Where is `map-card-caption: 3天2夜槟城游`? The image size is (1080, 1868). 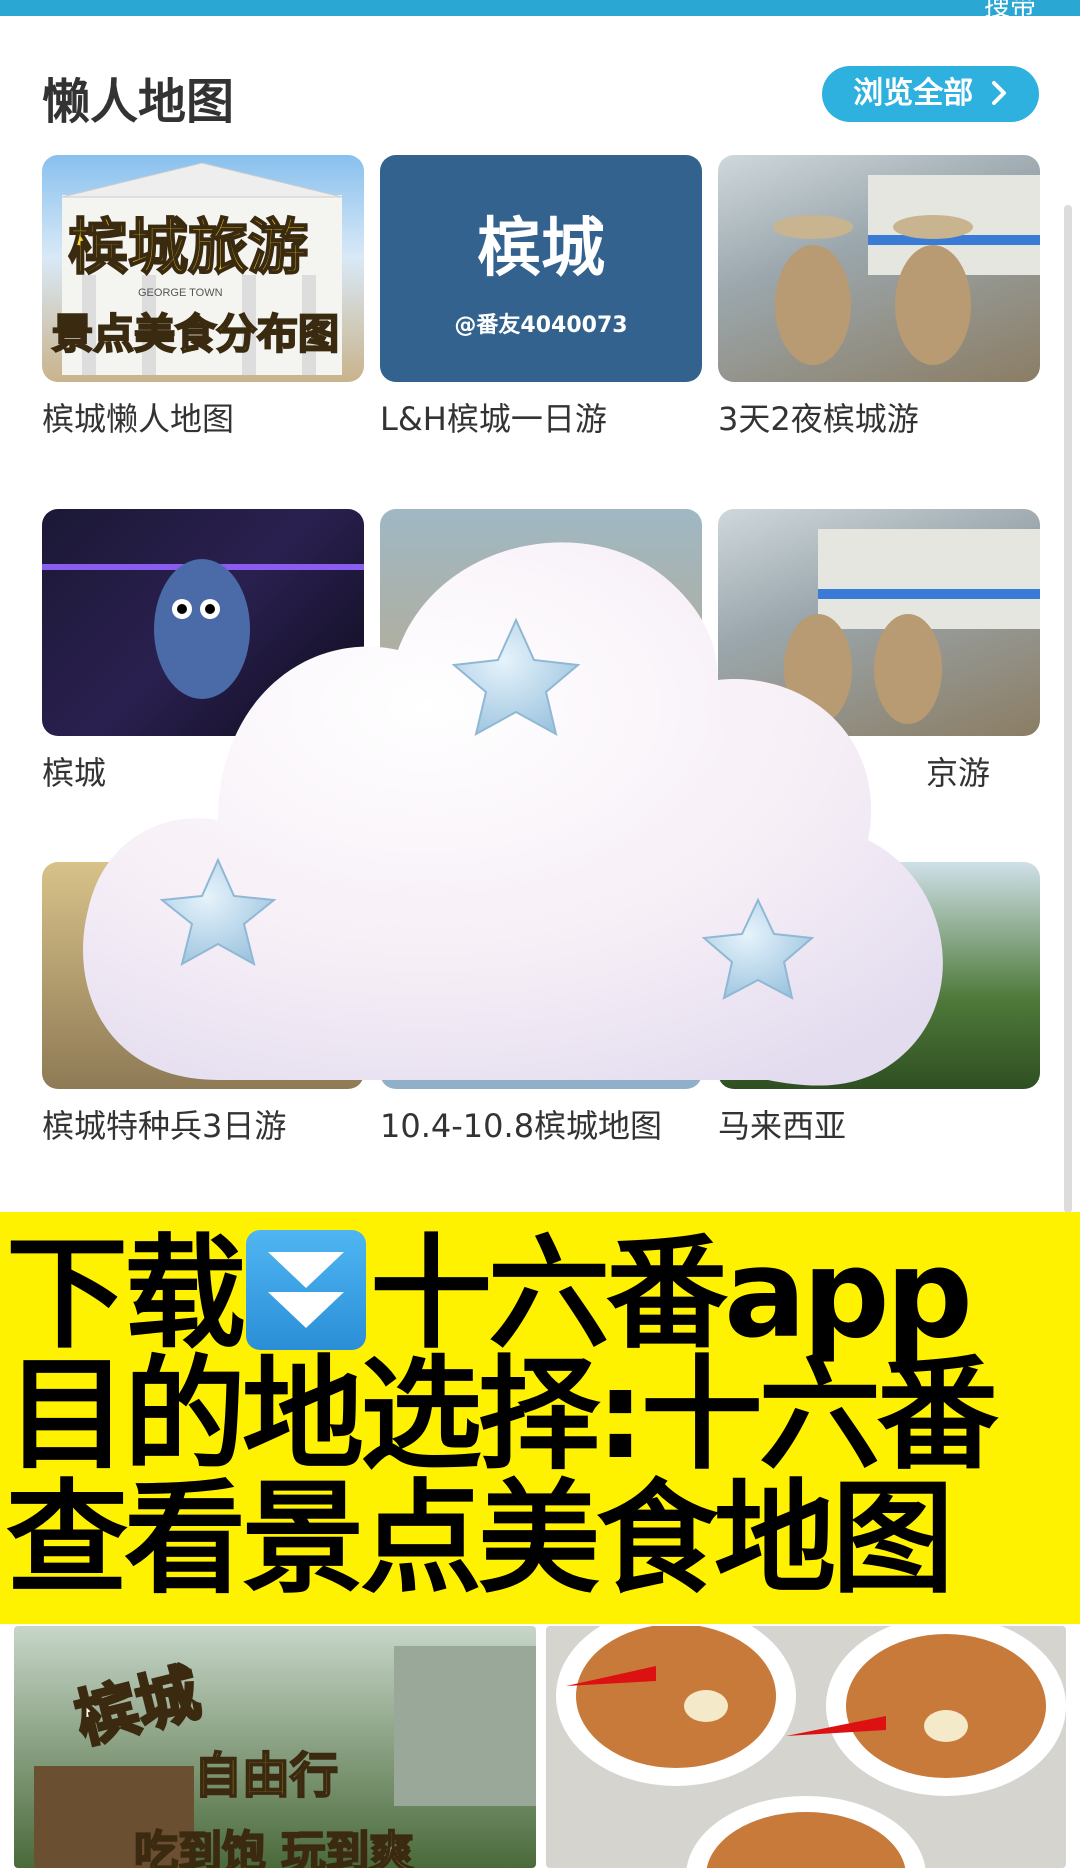
map-card-caption: 3天2夜槟城游 is located at coordinates (818, 419).